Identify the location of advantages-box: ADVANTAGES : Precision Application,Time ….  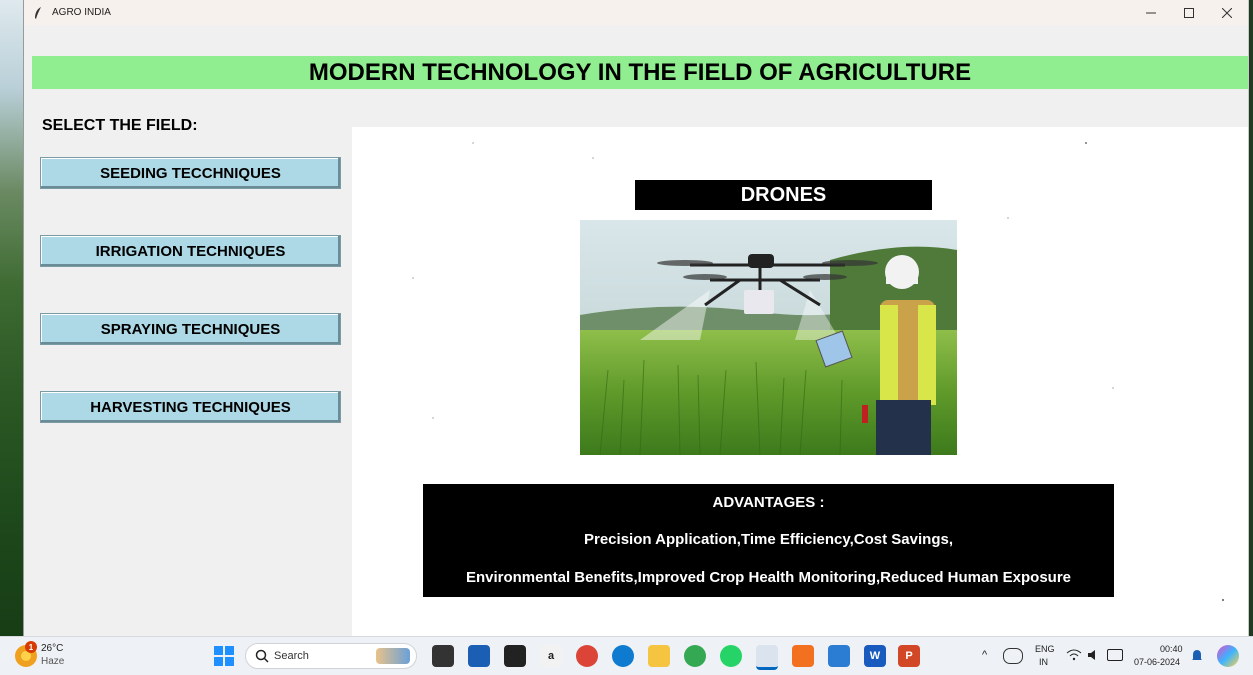
(768, 540).